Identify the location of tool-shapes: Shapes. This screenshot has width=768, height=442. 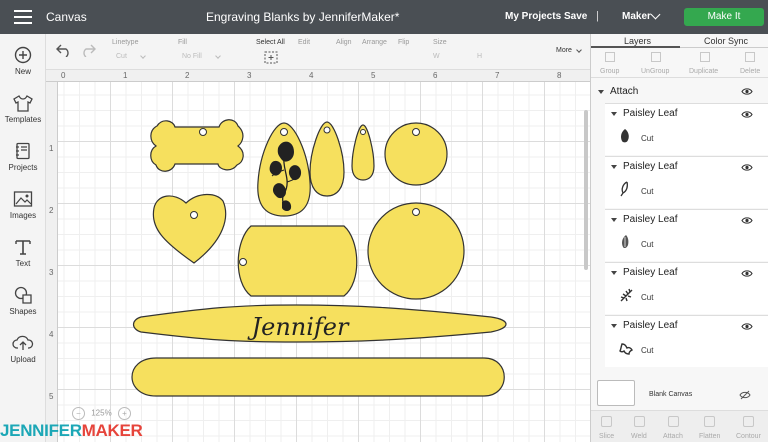
(23, 301).